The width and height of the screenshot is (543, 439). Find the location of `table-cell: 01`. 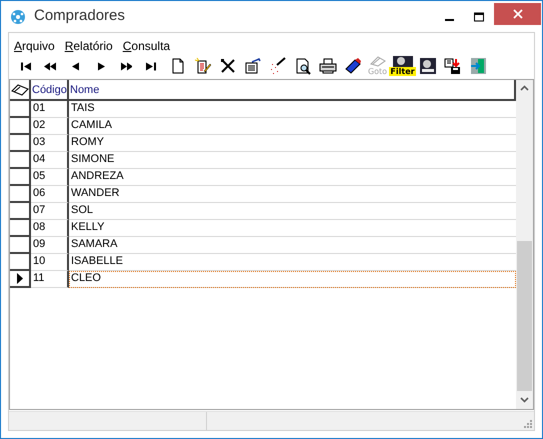

table-cell: 01 is located at coordinates (50, 109).